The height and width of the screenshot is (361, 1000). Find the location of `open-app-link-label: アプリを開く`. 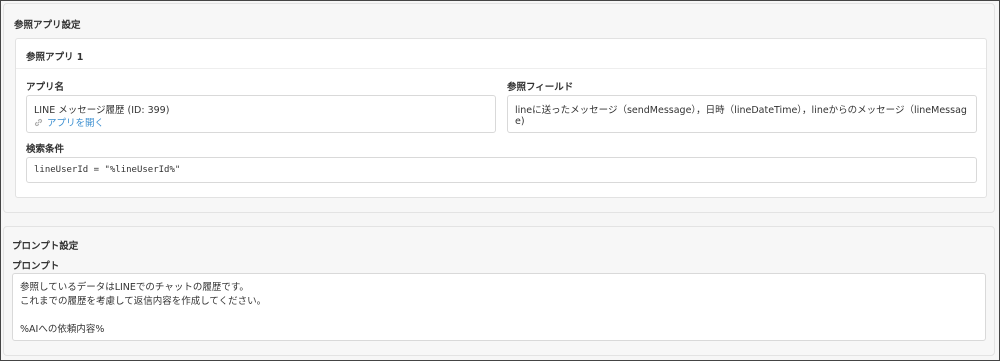

open-app-link-label: アプリを開く is located at coordinates (76, 123).